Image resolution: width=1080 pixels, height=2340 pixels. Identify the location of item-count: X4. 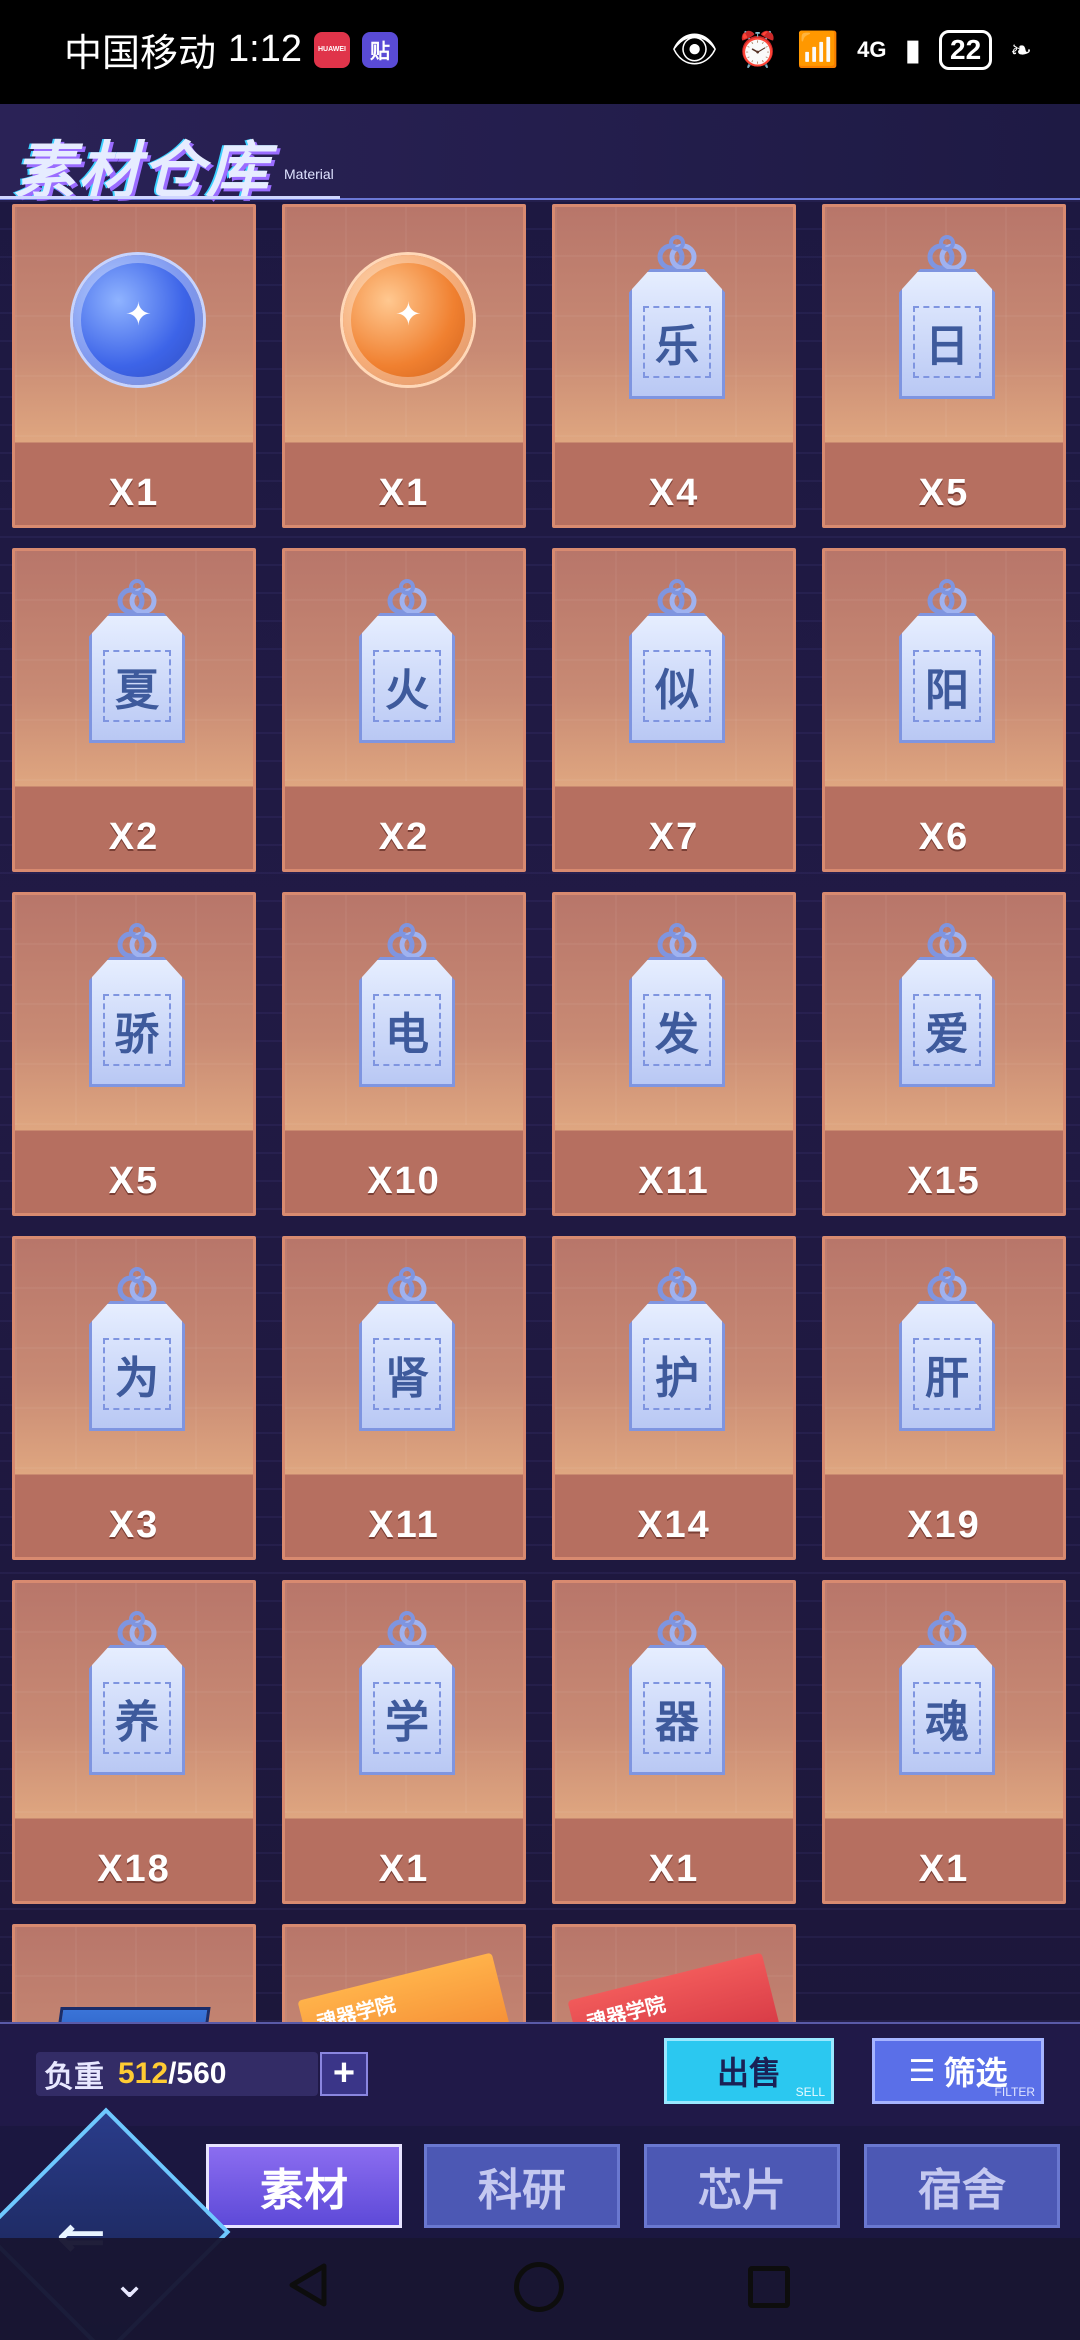
(674, 493).